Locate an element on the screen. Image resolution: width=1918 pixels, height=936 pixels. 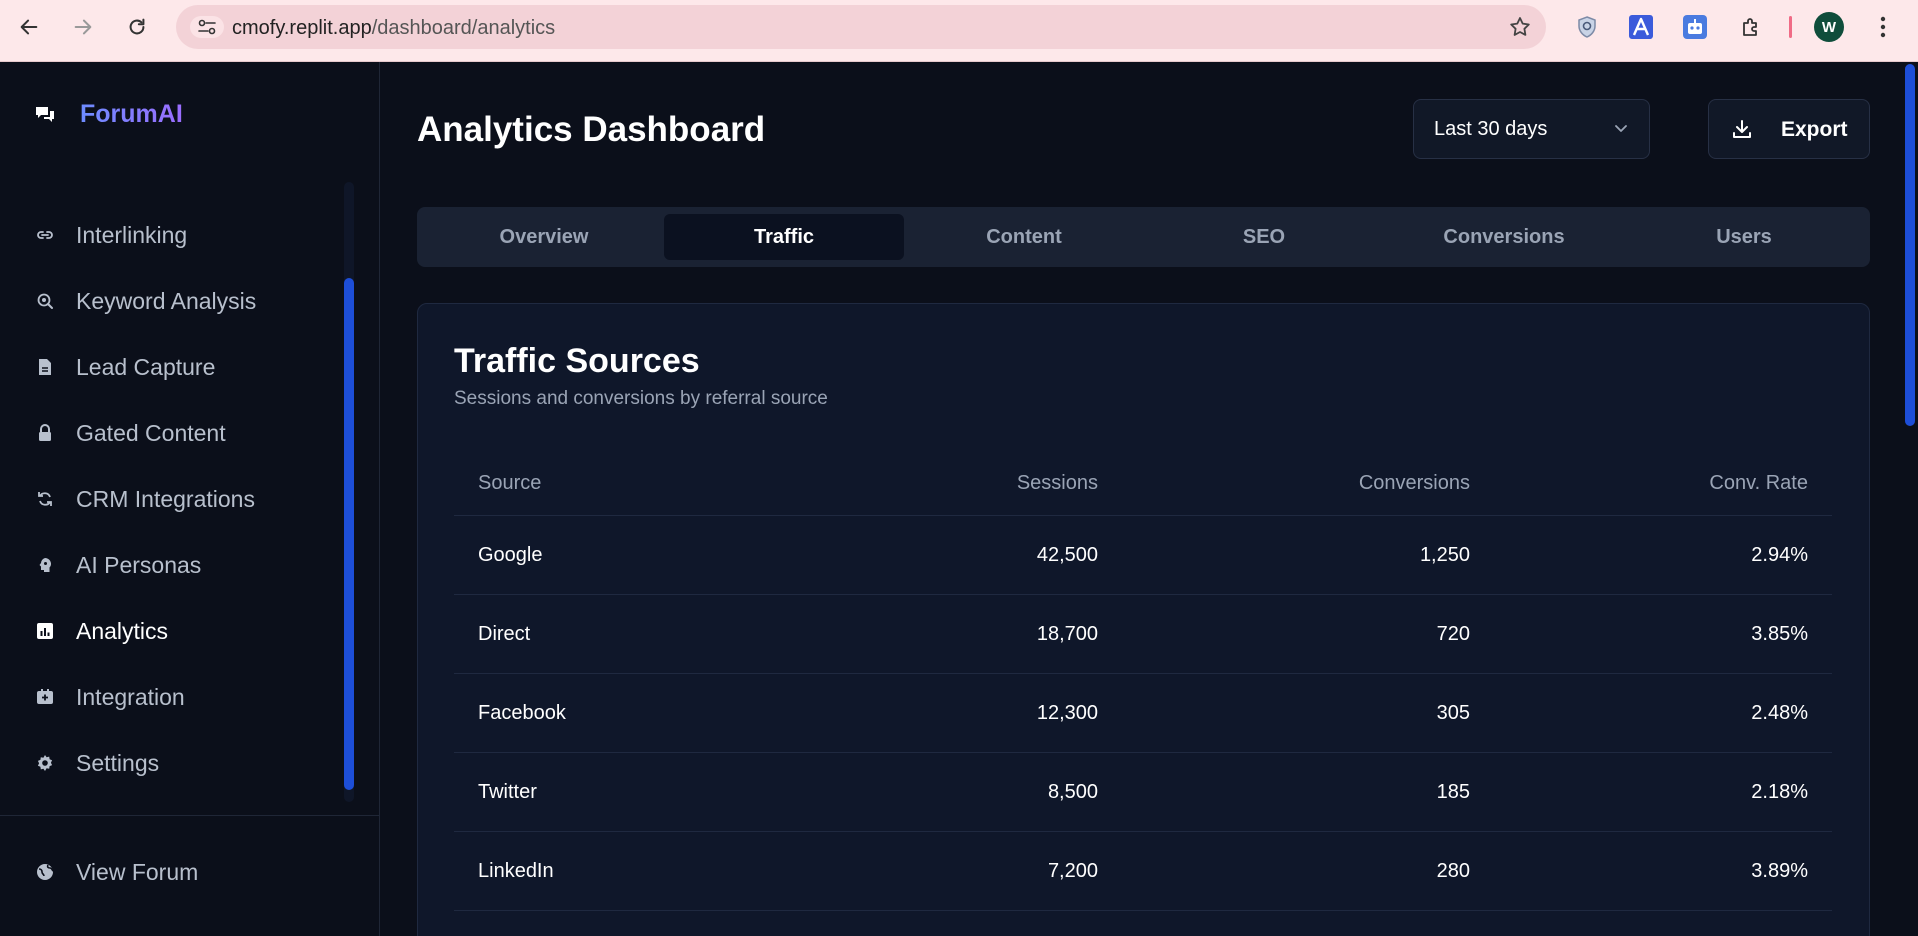
site-info-icon is located at coordinates (207, 27).